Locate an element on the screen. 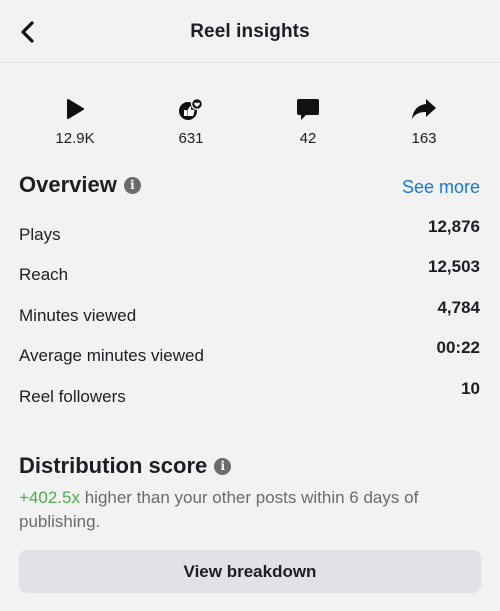 This screenshot has width=500, height=611. distribution-title: Distribution score is located at coordinates (113, 465).